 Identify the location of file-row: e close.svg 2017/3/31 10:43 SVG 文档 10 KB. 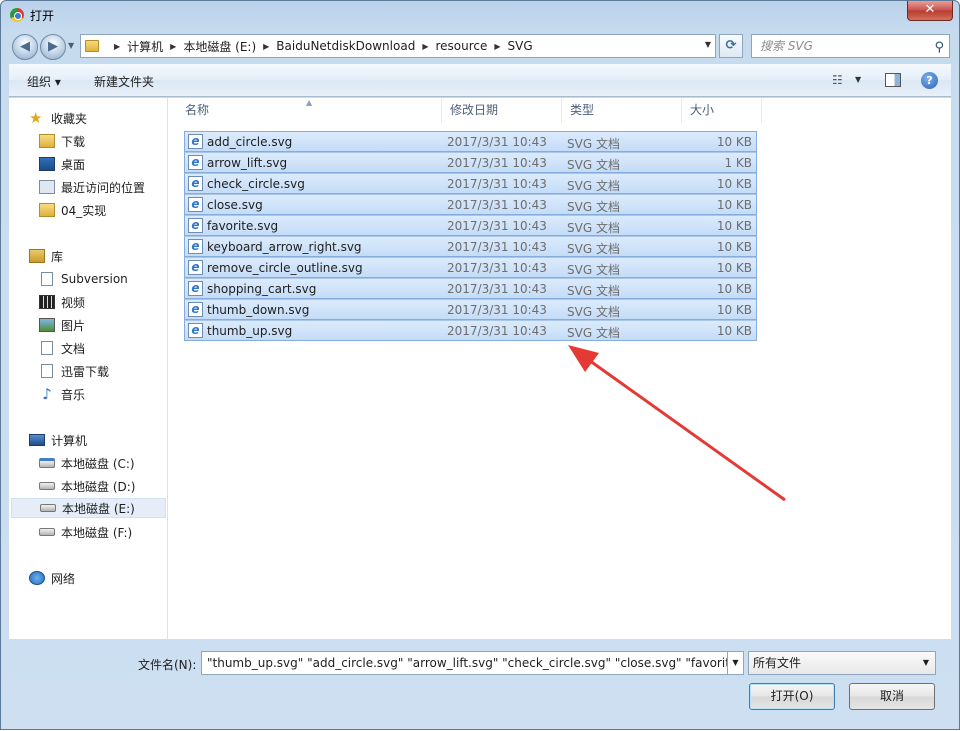
(470, 204).